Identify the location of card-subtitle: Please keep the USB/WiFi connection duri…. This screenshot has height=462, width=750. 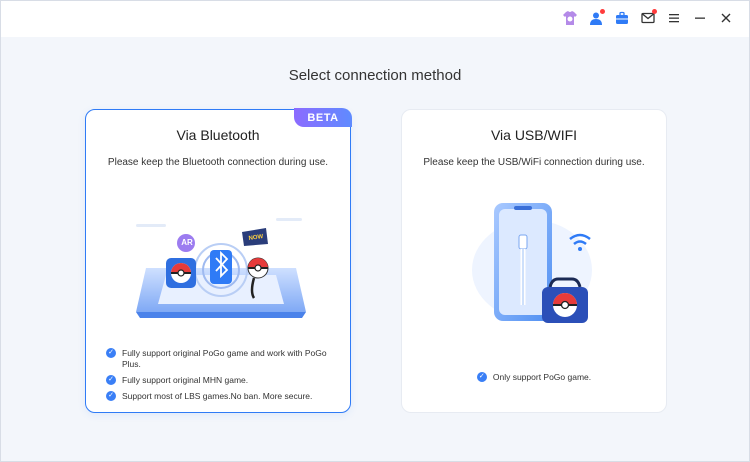
(534, 162).